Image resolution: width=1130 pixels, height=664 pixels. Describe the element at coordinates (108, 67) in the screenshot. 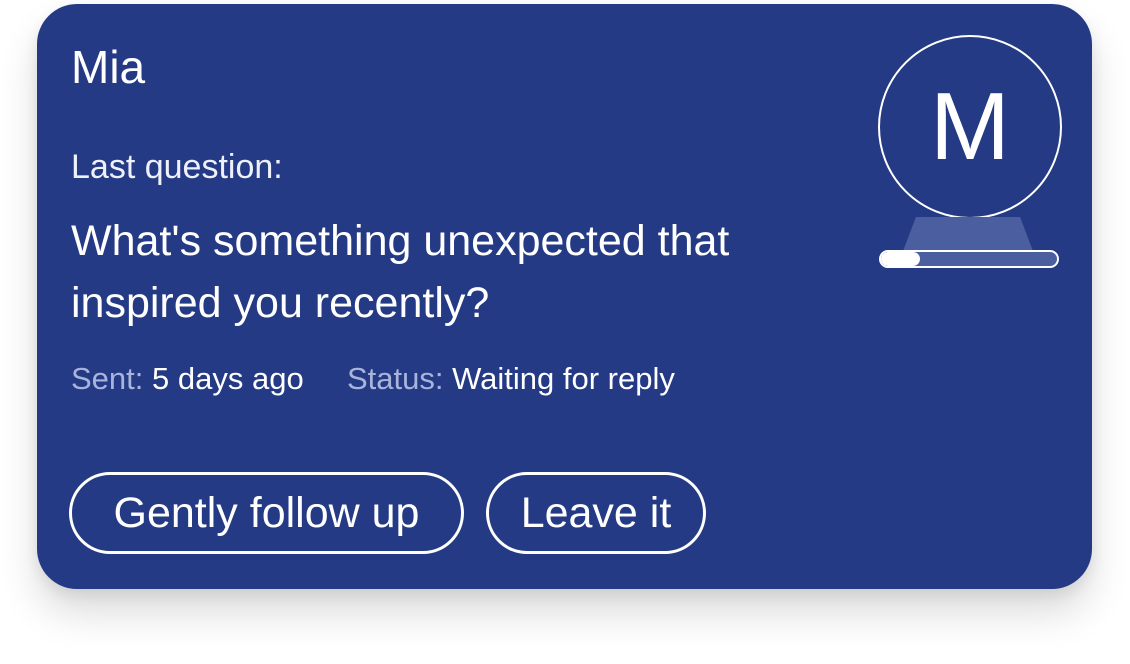

I see `contact-name: Mia` at that location.